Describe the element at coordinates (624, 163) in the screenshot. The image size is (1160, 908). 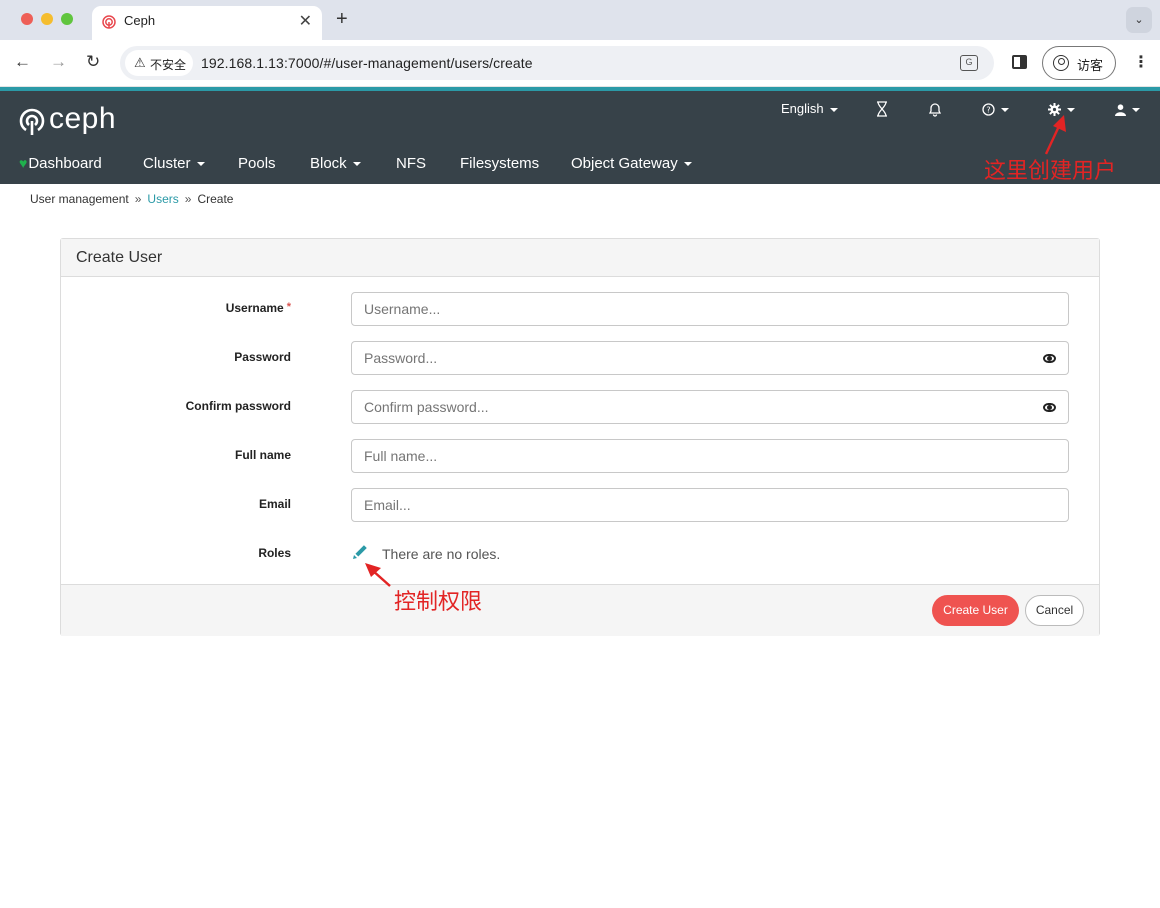
I see `nav-label: Object Gateway` at that location.